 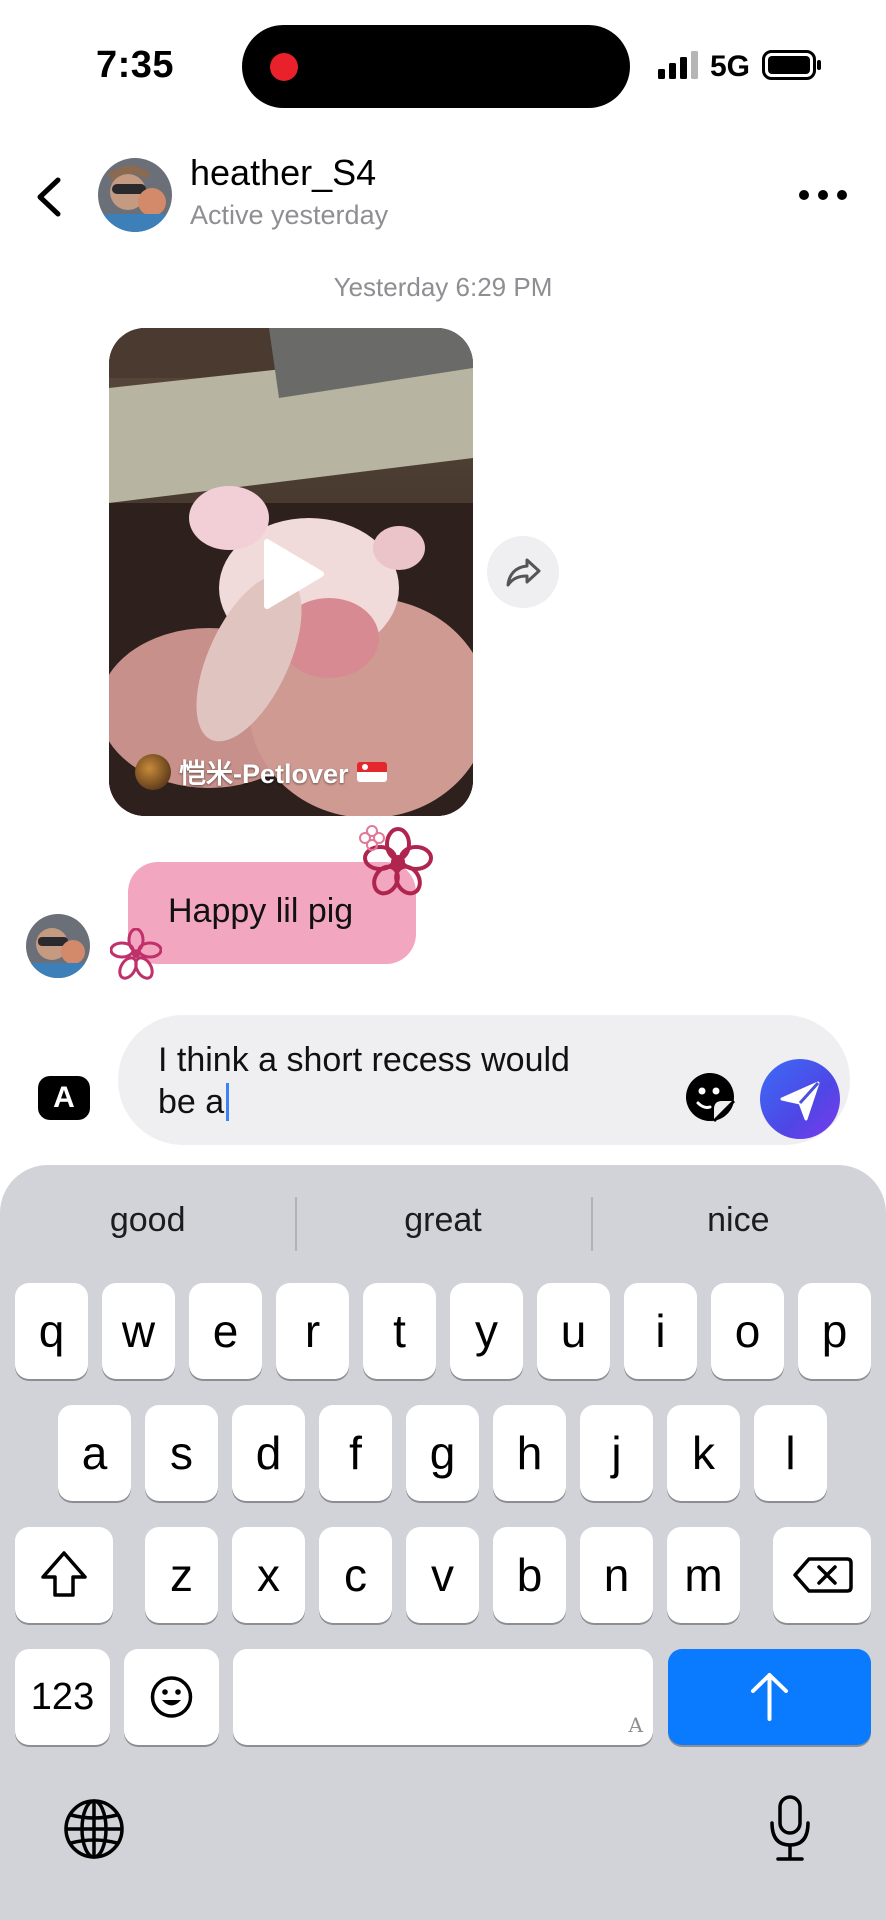 I want to click on send-button, so click(x=800, y=1099).